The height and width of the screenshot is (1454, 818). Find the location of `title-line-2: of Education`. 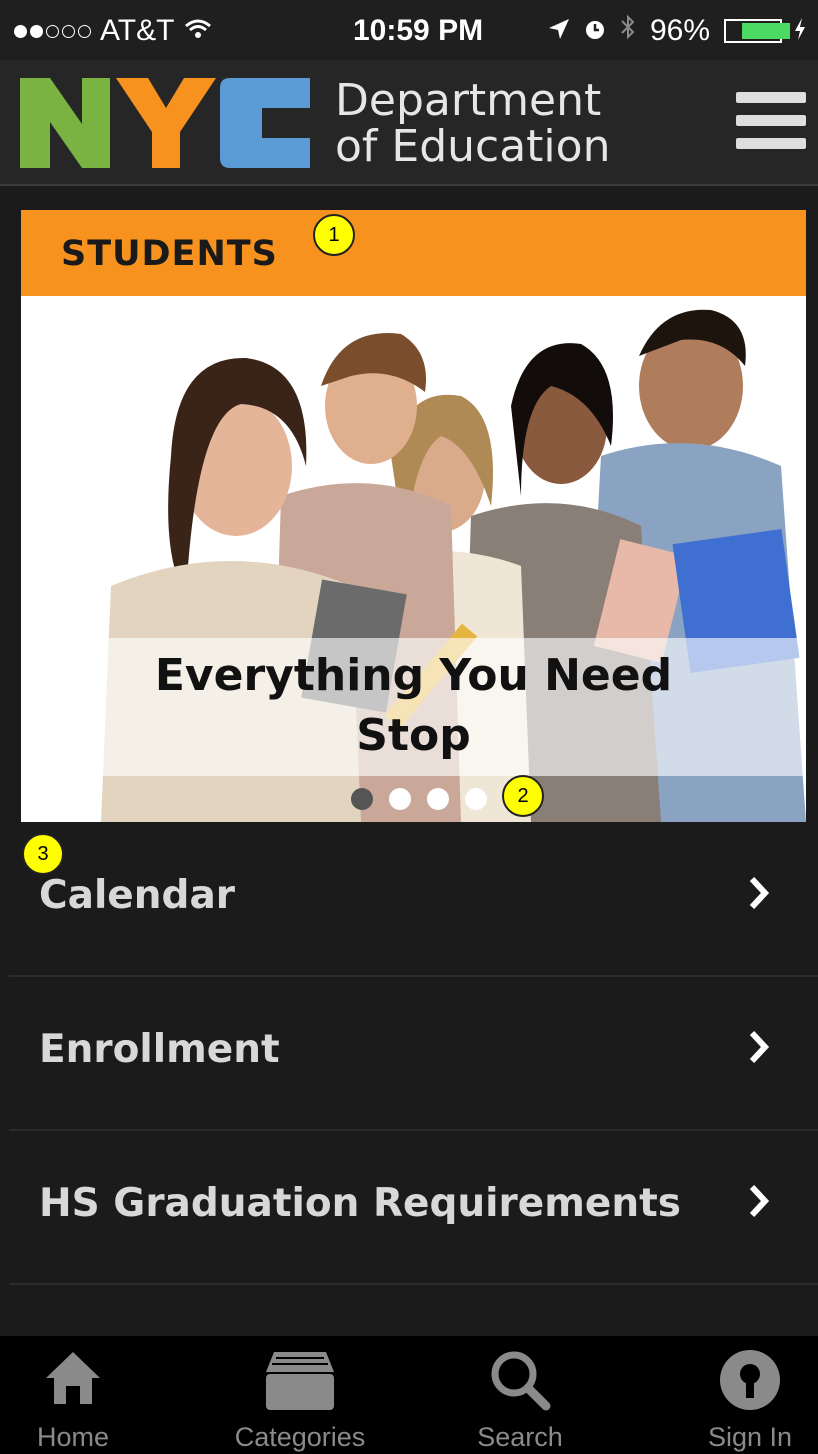

title-line-2: of Education is located at coordinates (473, 146).